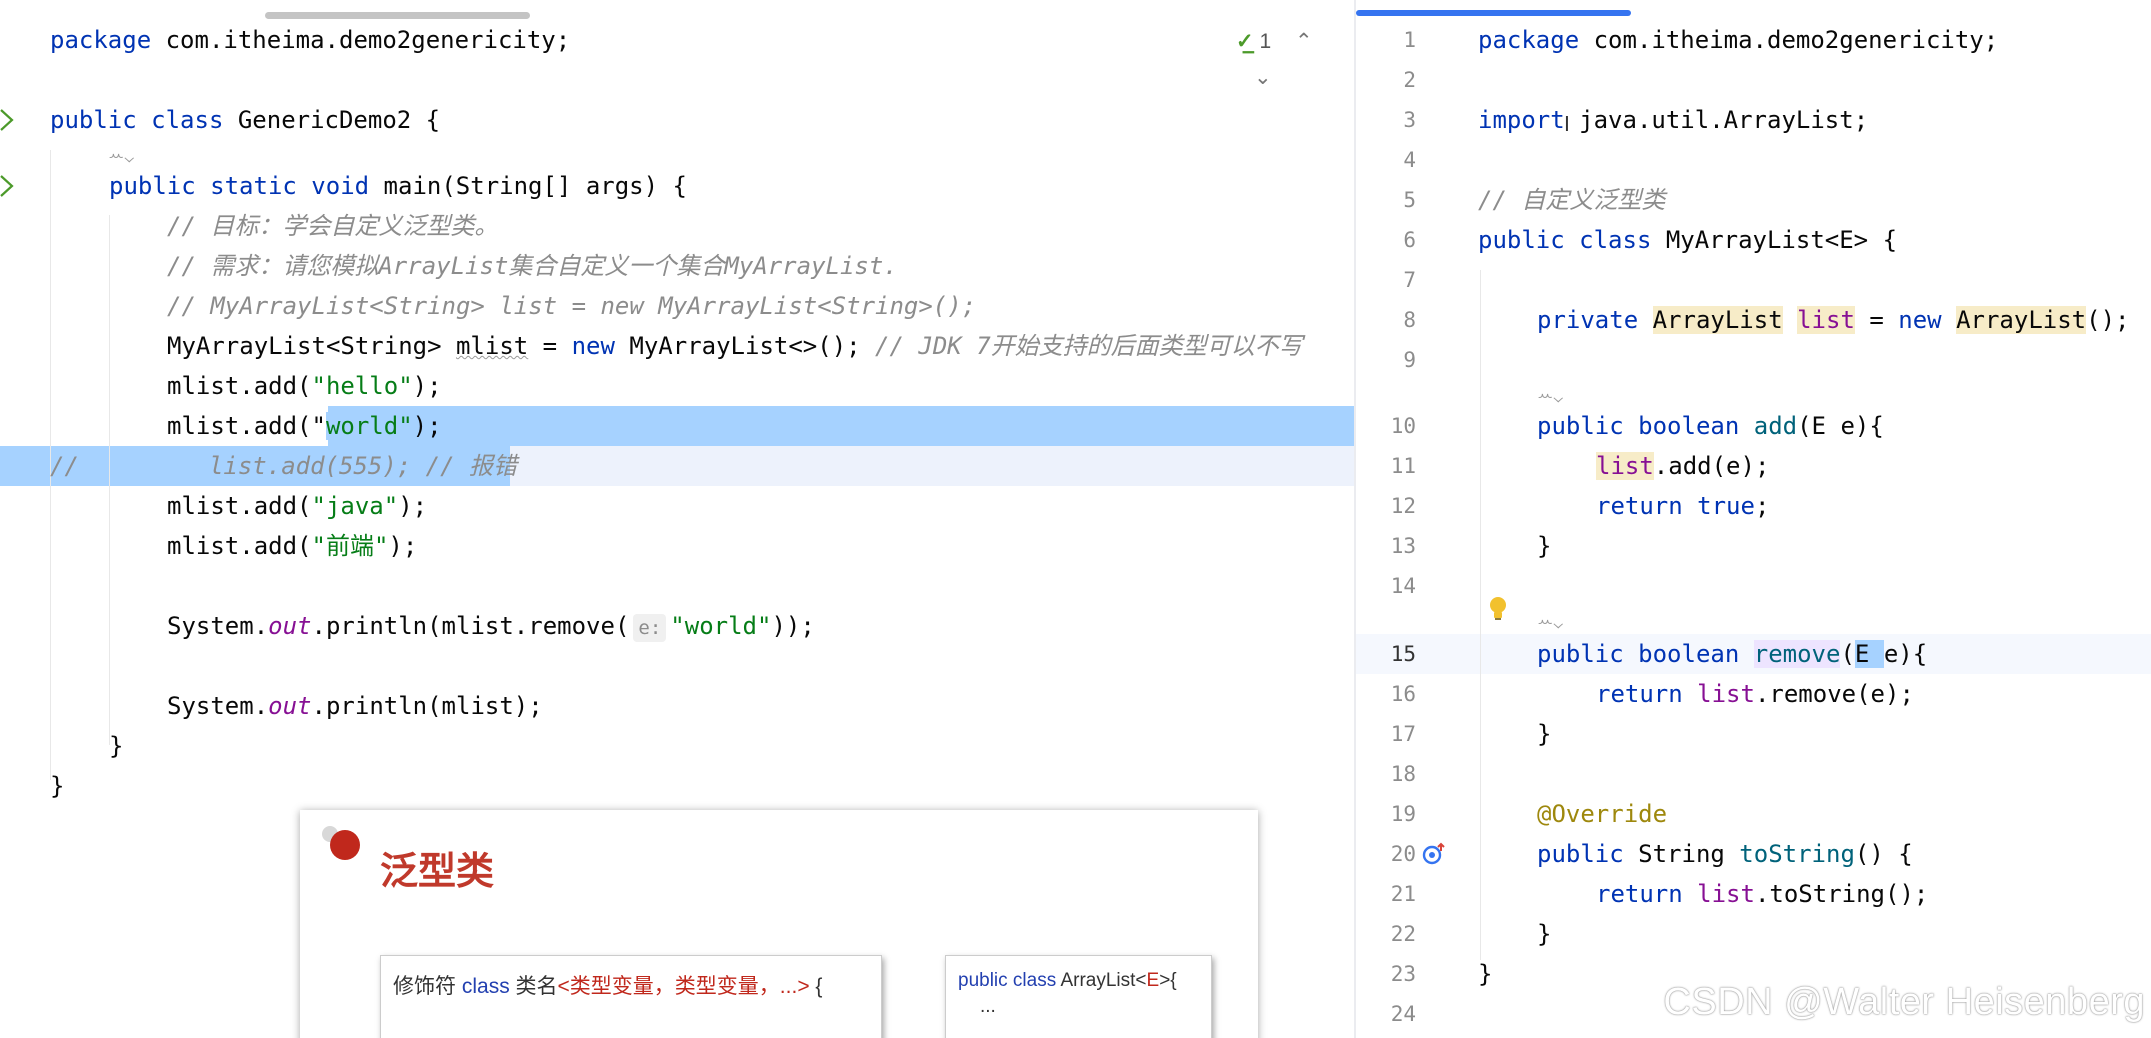  What do you see at coordinates (1386, 894) in the screenshot?
I see `line-number: 21` at bounding box center [1386, 894].